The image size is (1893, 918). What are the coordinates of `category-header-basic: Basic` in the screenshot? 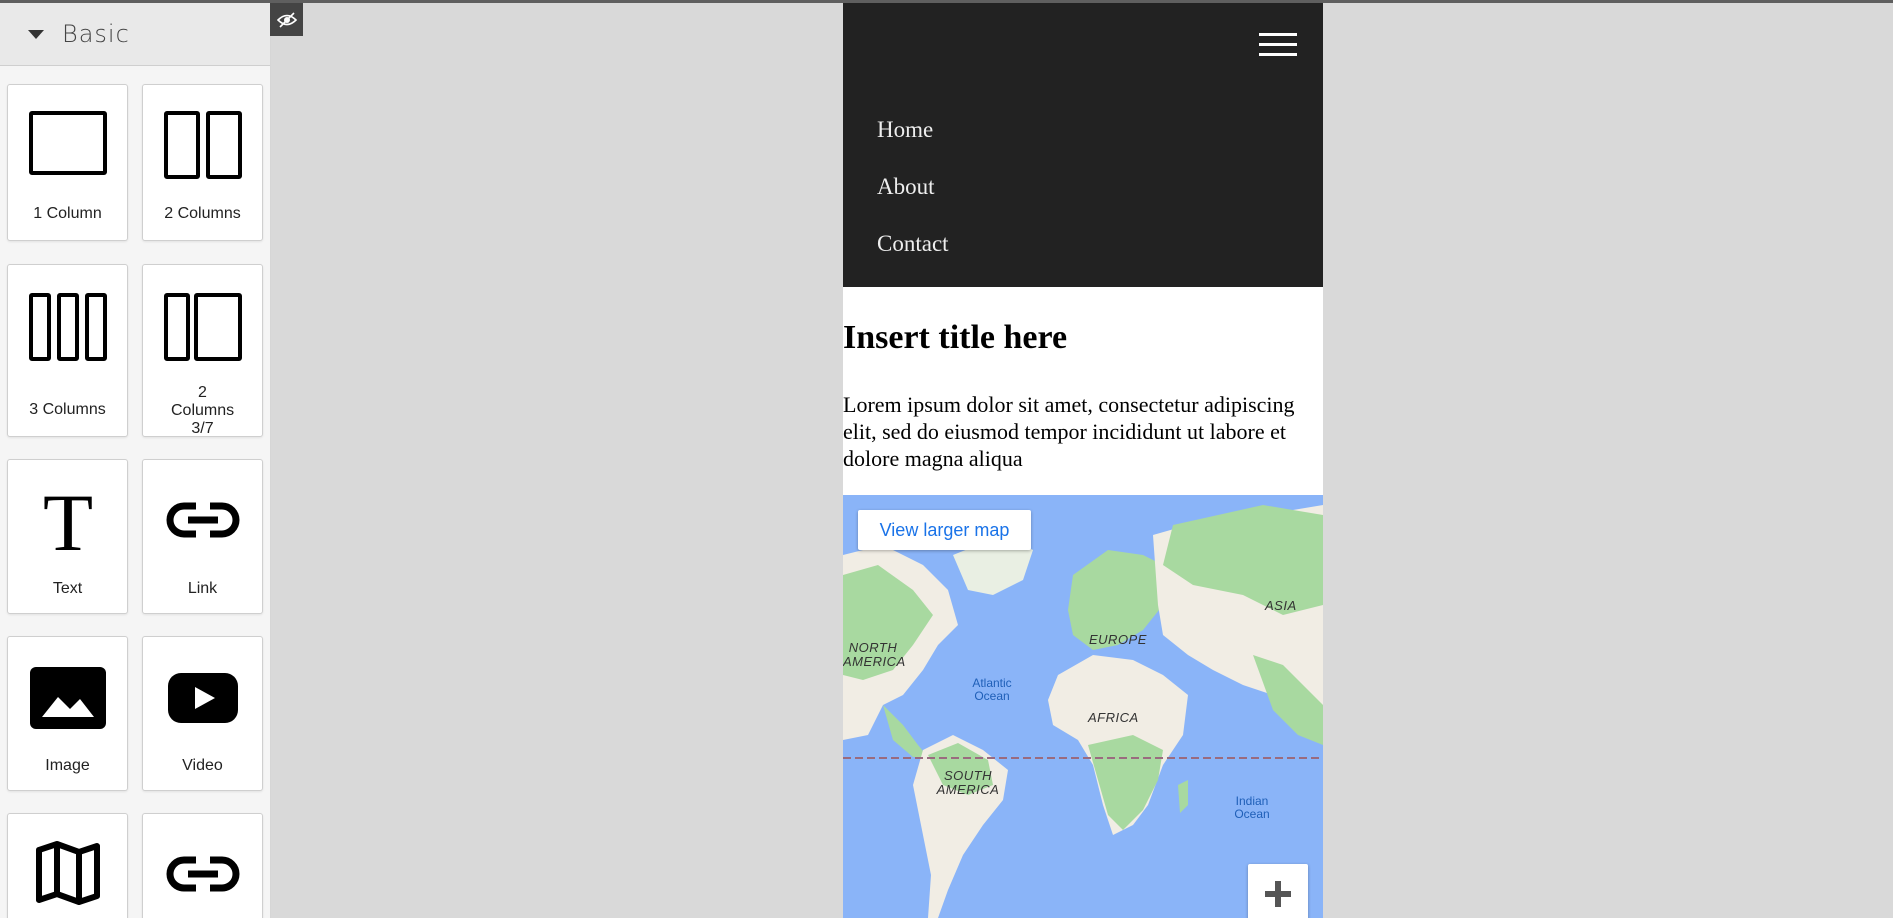 It's located at (135, 34).